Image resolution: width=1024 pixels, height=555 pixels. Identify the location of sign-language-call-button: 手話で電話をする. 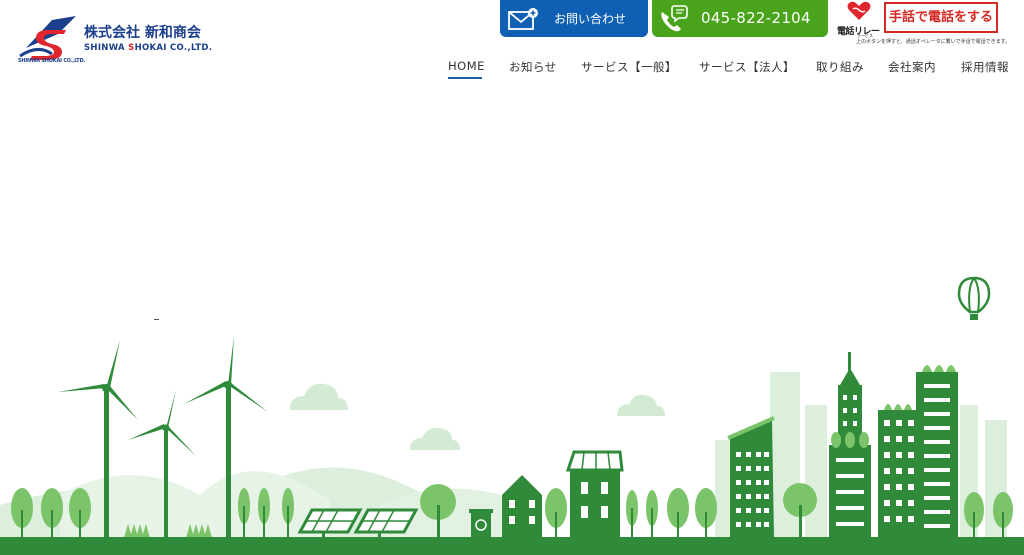
(941, 17).